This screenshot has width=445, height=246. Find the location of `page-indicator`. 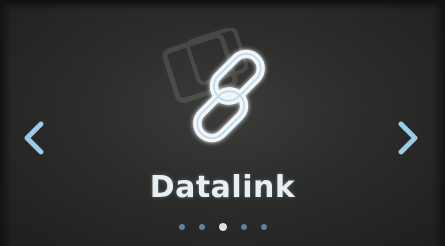

page-indicator is located at coordinates (222, 227).